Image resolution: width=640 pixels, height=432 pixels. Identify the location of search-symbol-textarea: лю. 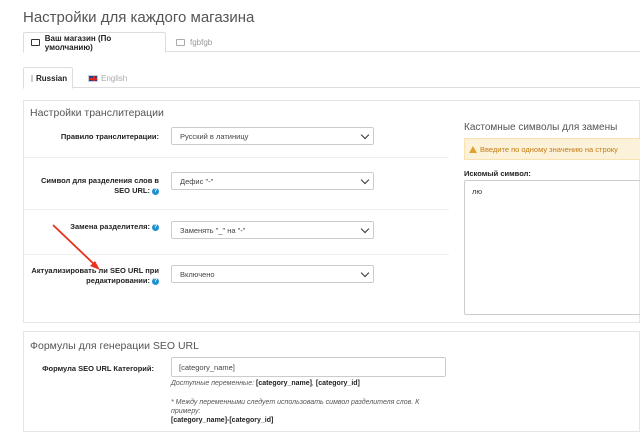
(552, 247).